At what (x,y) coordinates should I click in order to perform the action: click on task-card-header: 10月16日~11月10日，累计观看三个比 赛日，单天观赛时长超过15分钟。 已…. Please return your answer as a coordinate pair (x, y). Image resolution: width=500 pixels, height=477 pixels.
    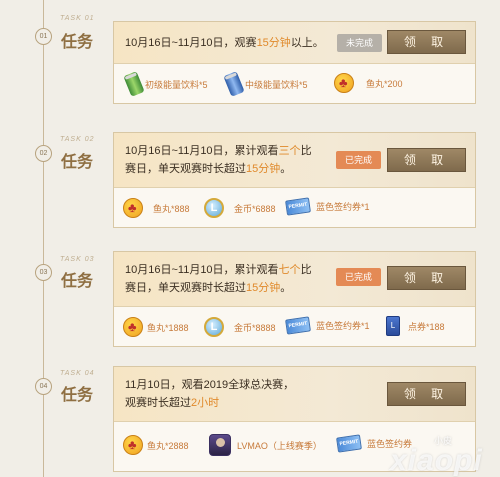
    Looking at the image, I should click on (294, 160).